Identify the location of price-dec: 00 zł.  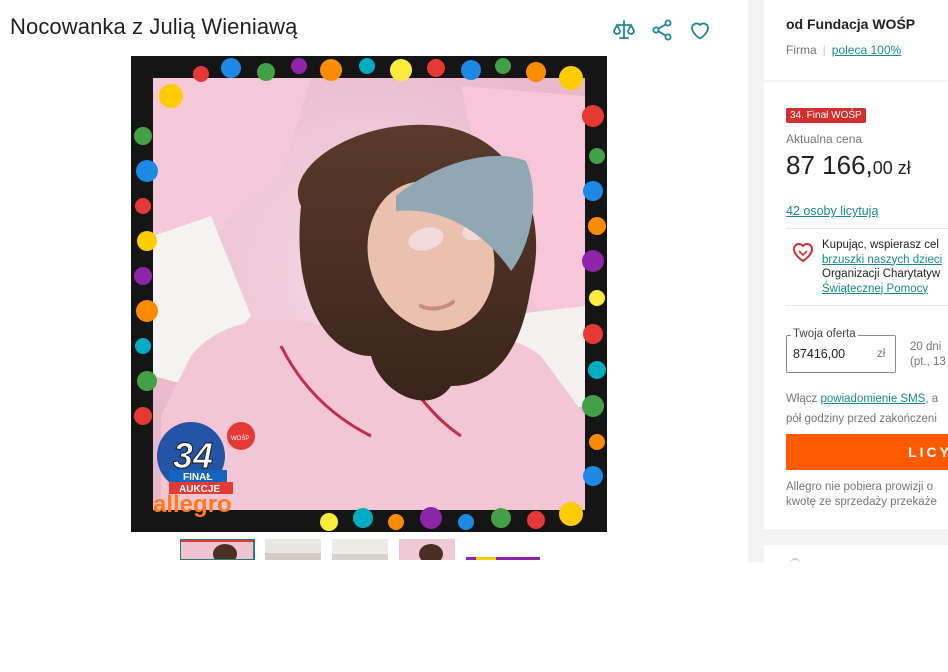
(891, 168).